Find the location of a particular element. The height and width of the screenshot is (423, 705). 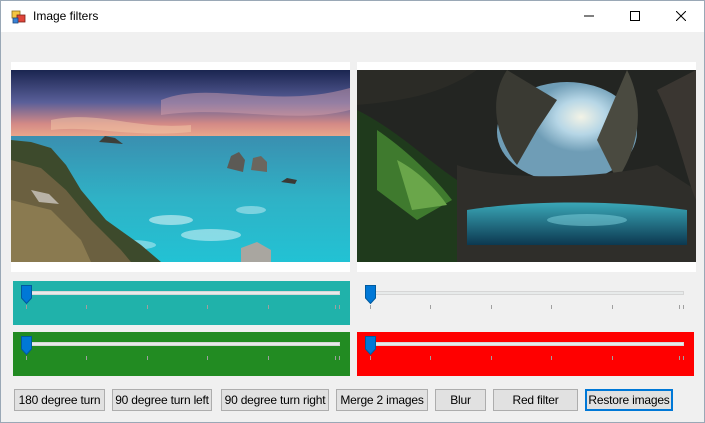

red-slider-panel is located at coordinates (525, 354).